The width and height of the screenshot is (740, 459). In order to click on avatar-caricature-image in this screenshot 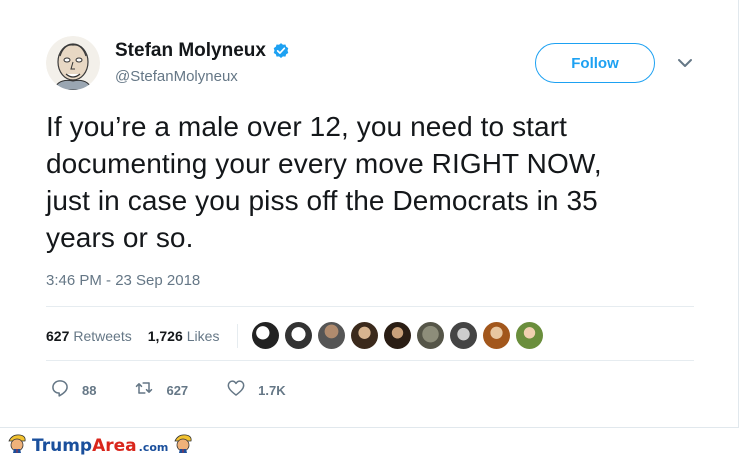, I will do `click(73, 63)`.